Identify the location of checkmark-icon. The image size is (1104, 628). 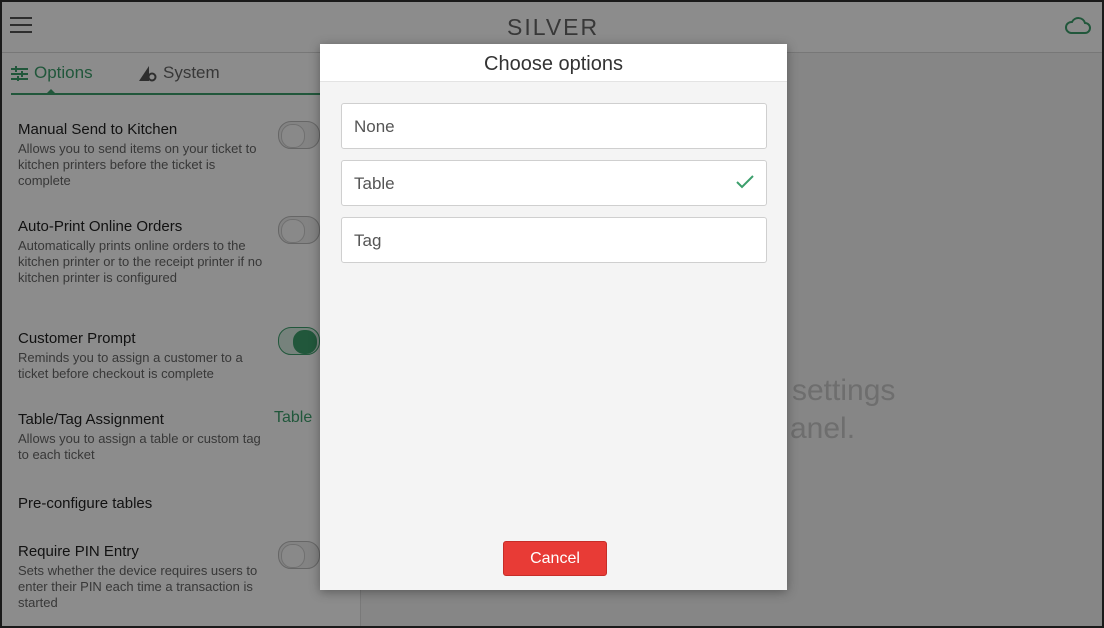
(745, 182).